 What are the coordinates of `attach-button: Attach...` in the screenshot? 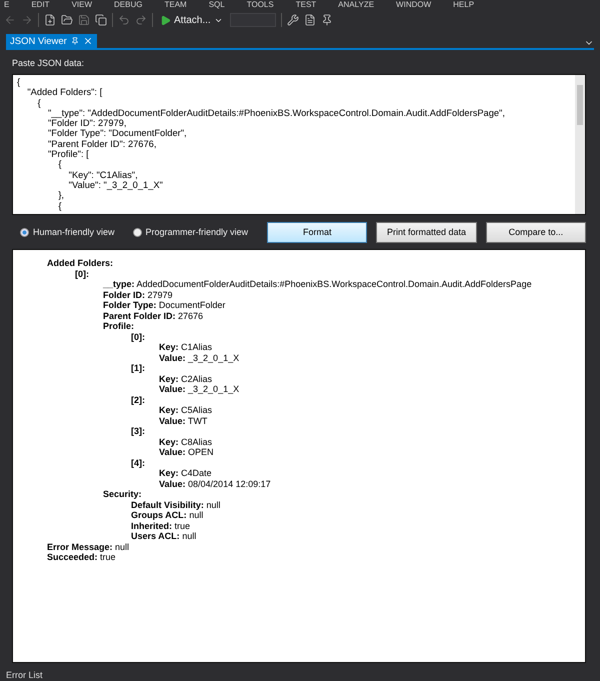 It's located at (191, 20).